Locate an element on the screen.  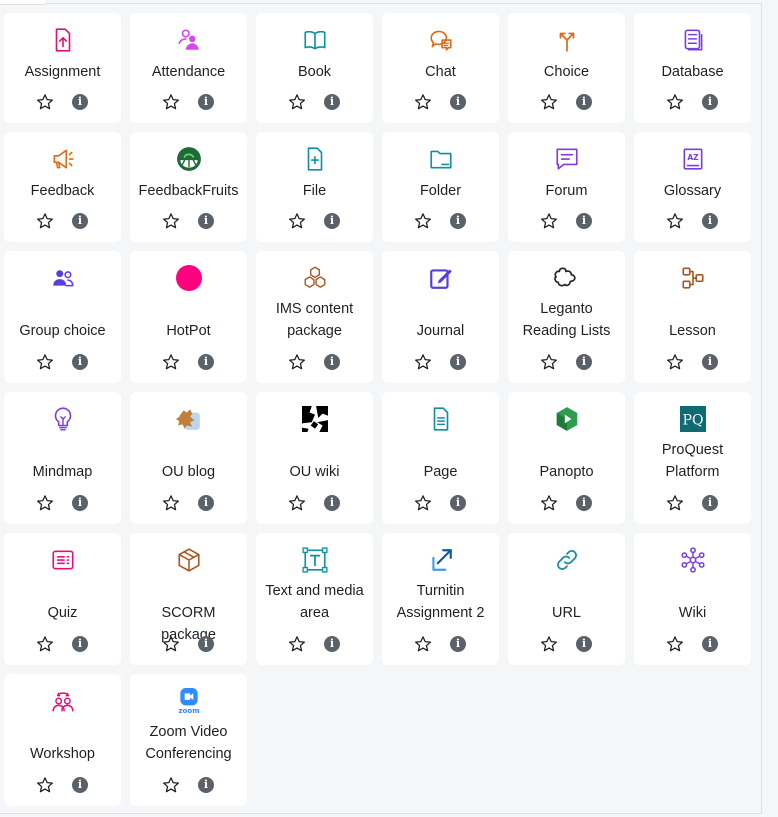
module-tile-feedbackfruits: FeedbackFruits i is located at coordinates (188, 187).